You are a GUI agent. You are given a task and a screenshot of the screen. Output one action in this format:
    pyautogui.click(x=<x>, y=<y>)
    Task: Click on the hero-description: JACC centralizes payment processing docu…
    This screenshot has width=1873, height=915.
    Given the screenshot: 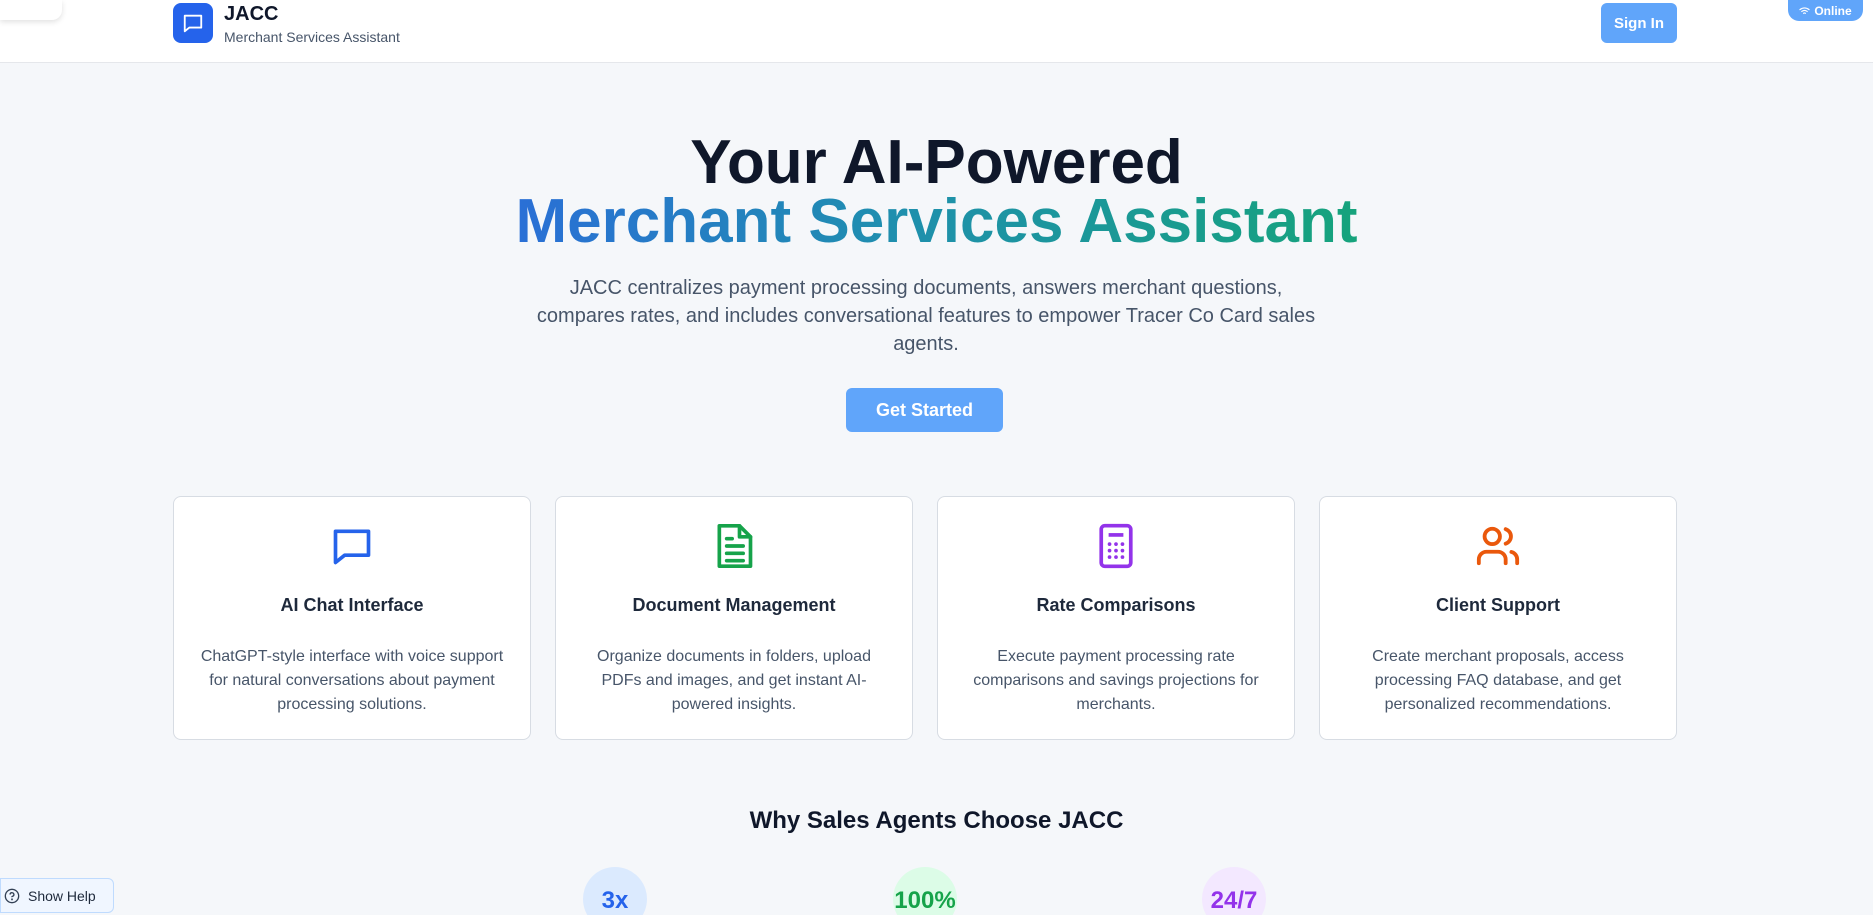 What is the action you would take?
    pyautogui.click(x=926, y=316)
    